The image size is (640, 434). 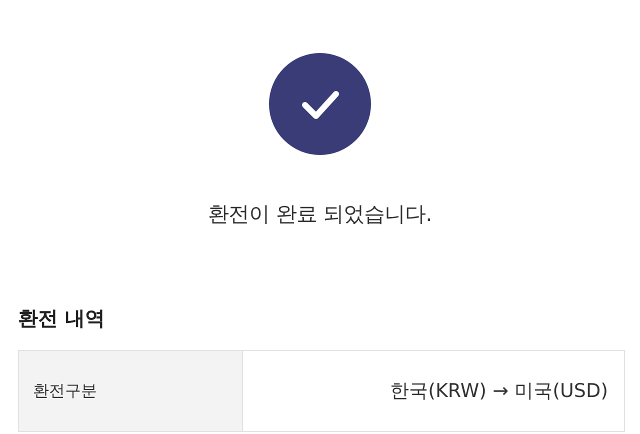 What do you see at coordinates (61, 318) in the screenshot?
I see `section-title: 환전 내역` at bounding box center [61, 318].